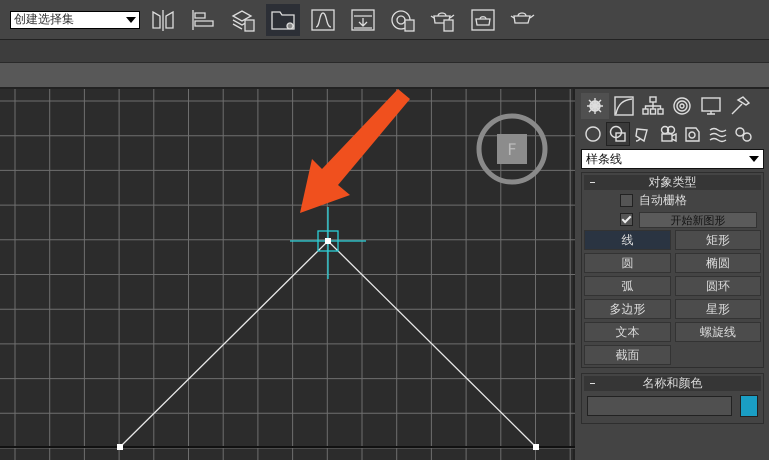 This screenshot has width=769, height=460. What do you see at coordinates (283, 20) in the screenshot?
I see `toolbar-button` at bounding box center [283, 20].